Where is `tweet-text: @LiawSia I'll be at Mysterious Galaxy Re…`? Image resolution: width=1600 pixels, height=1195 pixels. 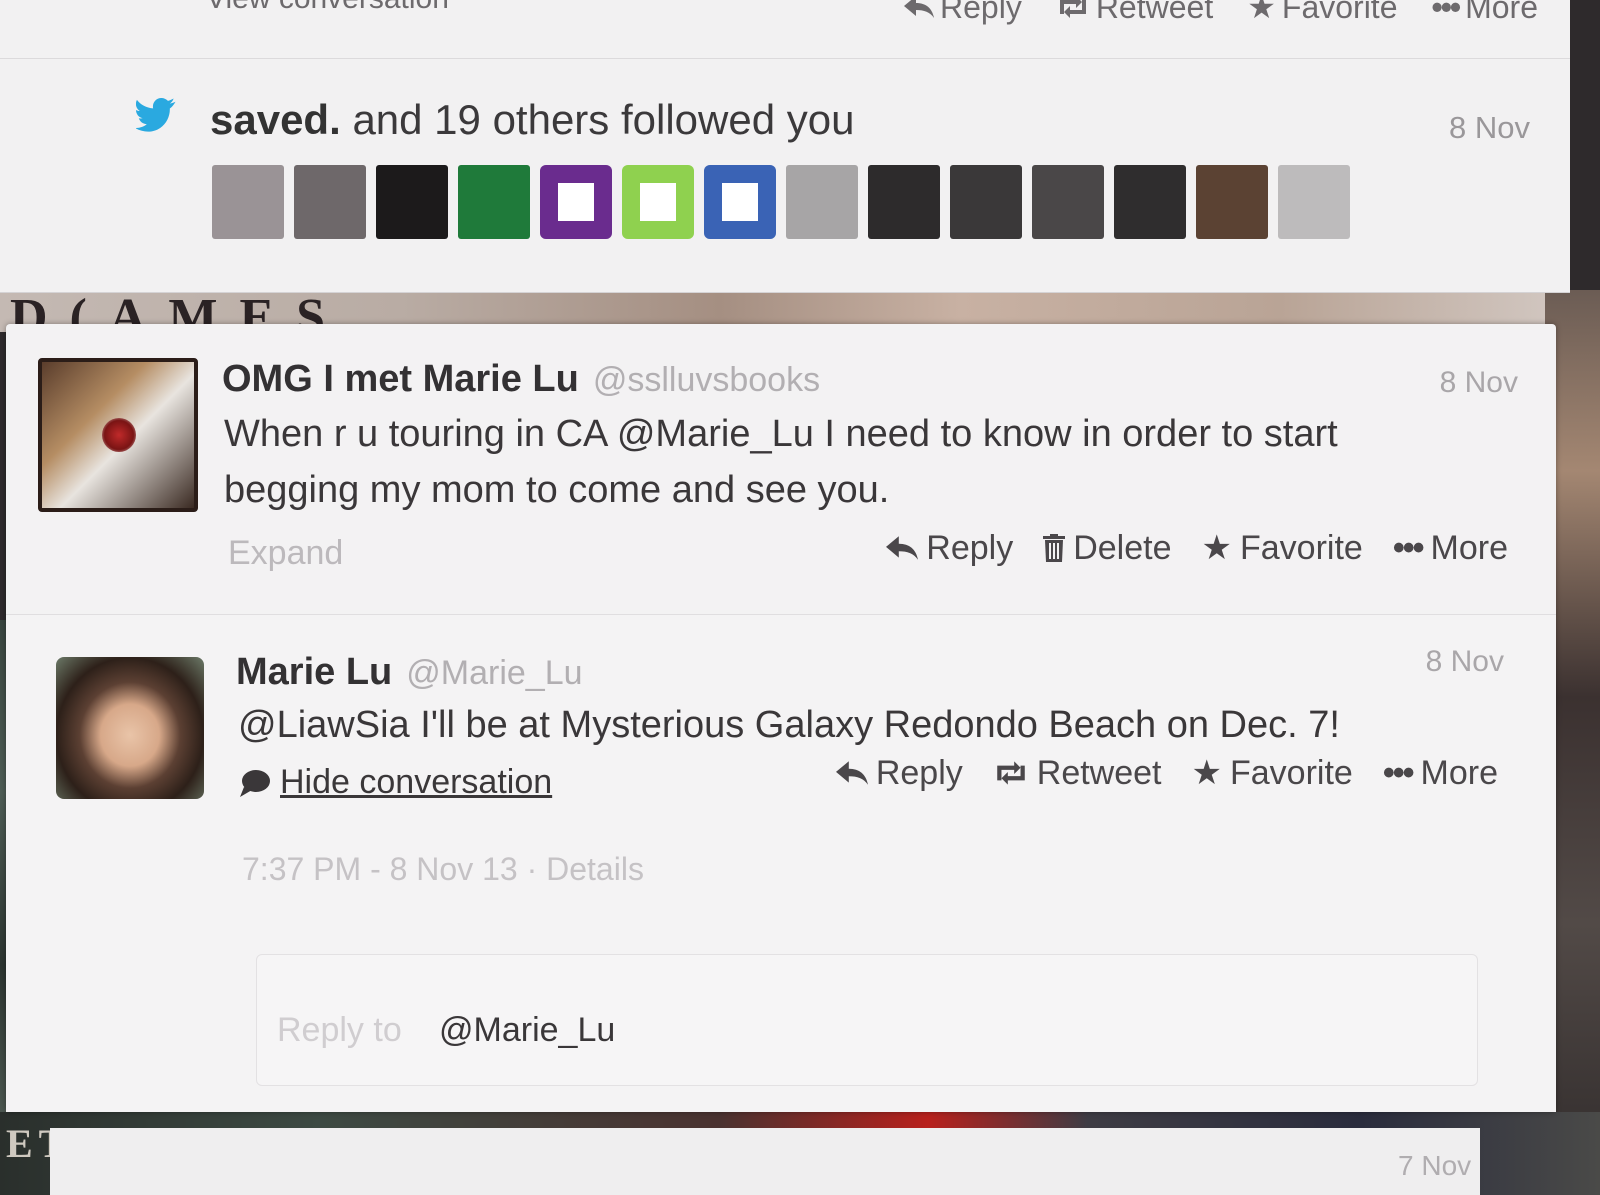
tweet-text: @LiawSia I'll be at Mysterious Galaxy Re… is located at coordinates (789, 725).